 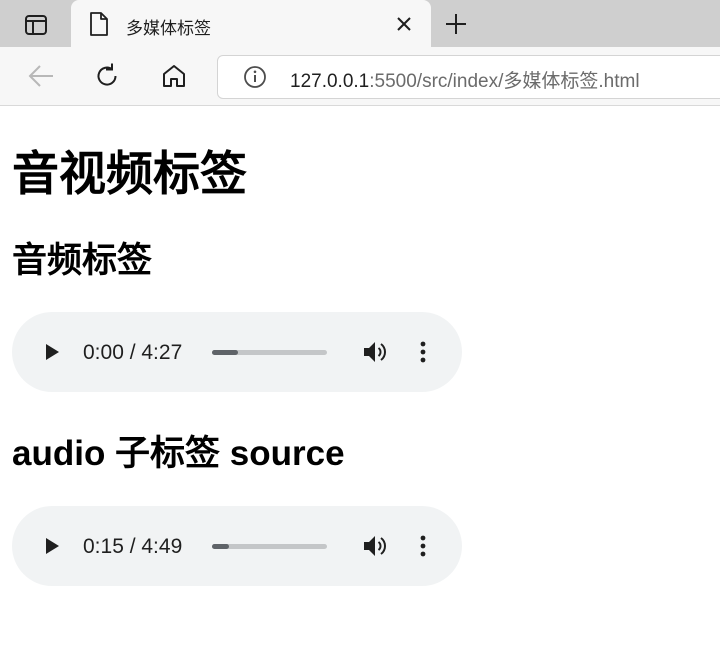 I want to click on tab-actions-icon, so click(x=36, y=25).